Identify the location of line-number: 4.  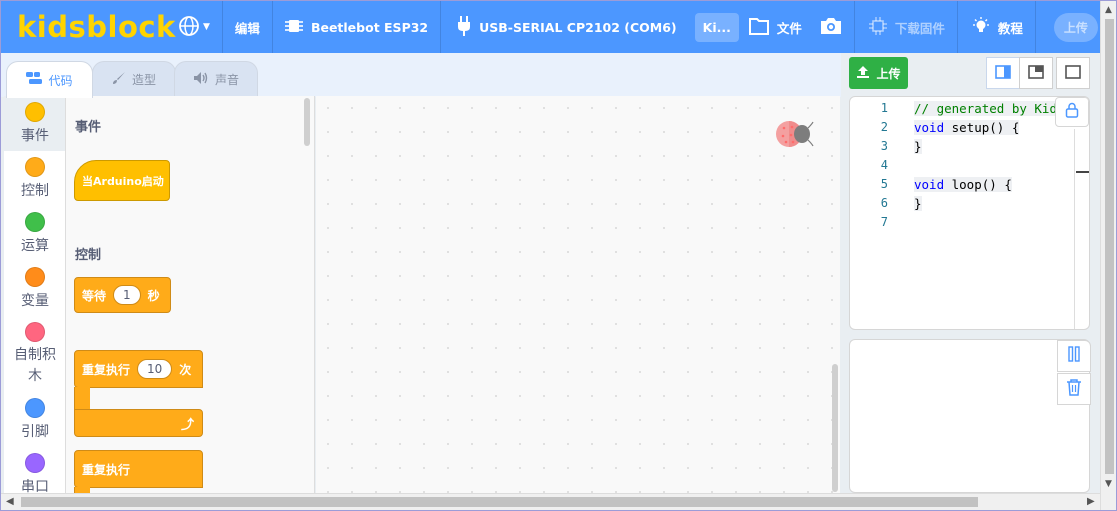
(884, 165).